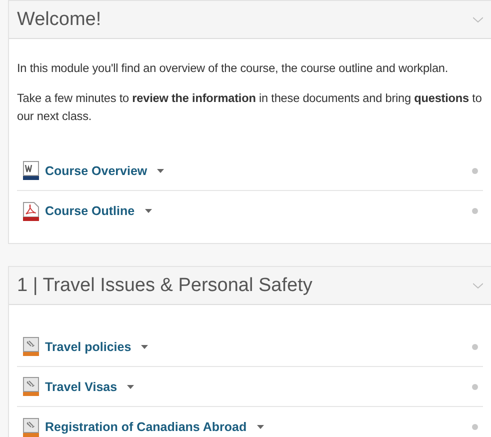 The image size is (491, 437). What do you see at coordinates (96, 171) in the screenshot?
I see `item-link: Course Overview` at bounding box center [96, 171].